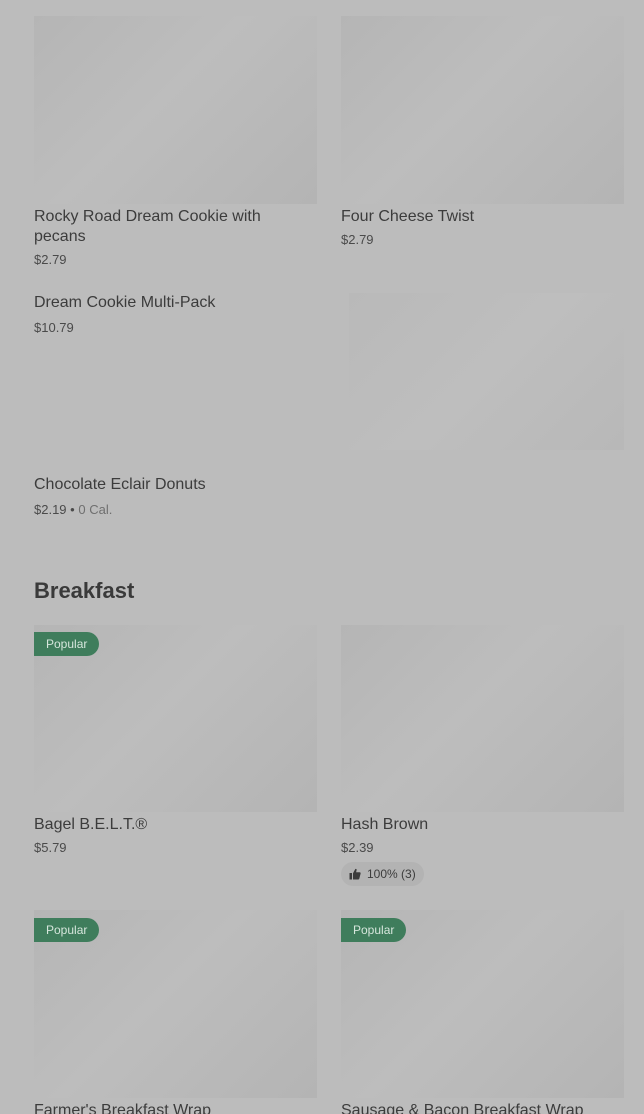  What do you see at coordinates (476, 825) in the screenshot?
I see `item-title-hash-brown: Hash Brown` at bounding box center [476, 825].